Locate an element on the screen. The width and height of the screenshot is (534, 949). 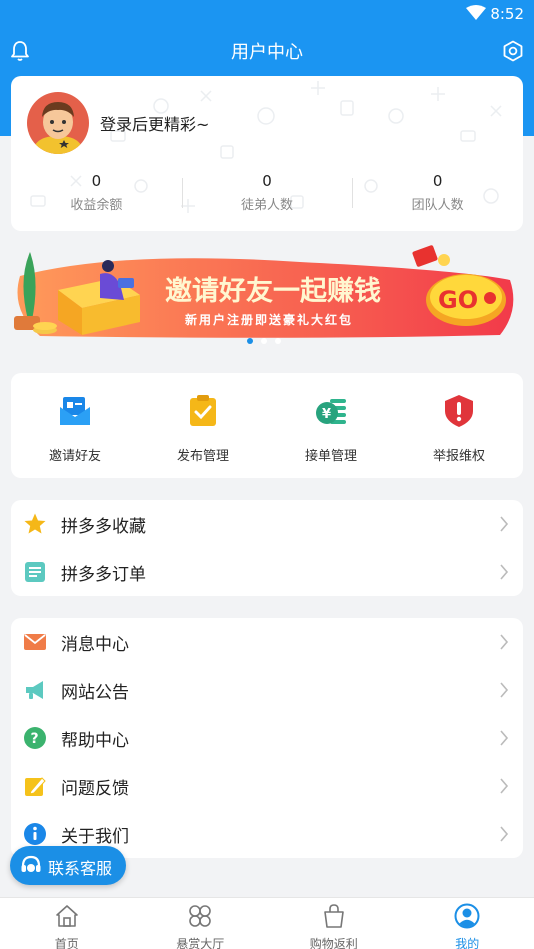
bottom-tab-bar: 首页 悬赏大厅 购物返利 我的 is located at coordinates (267, 923).